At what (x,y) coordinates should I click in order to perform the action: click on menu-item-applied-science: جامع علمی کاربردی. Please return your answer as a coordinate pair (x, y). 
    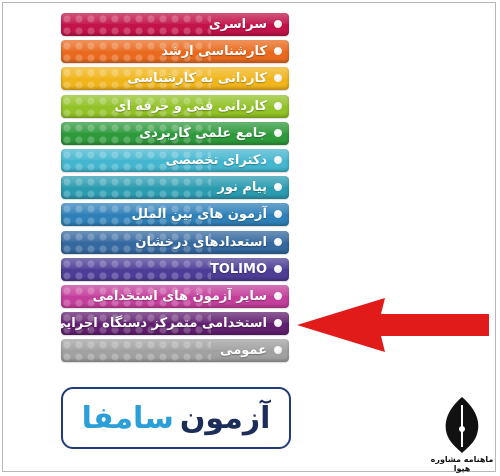
    Looking at the image, I should click on (175, 133).